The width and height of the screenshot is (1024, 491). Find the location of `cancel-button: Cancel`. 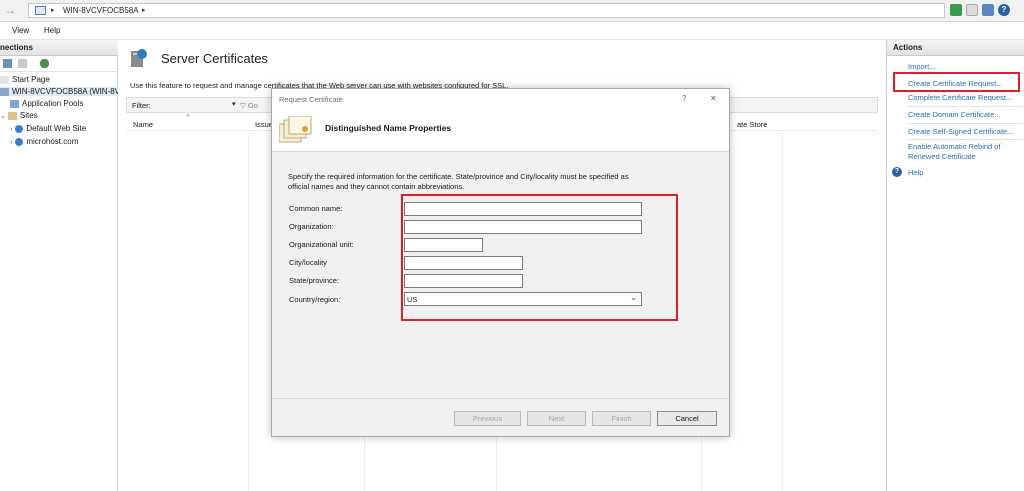

cancel-button: Cancel is located at coordinates (687, 418).